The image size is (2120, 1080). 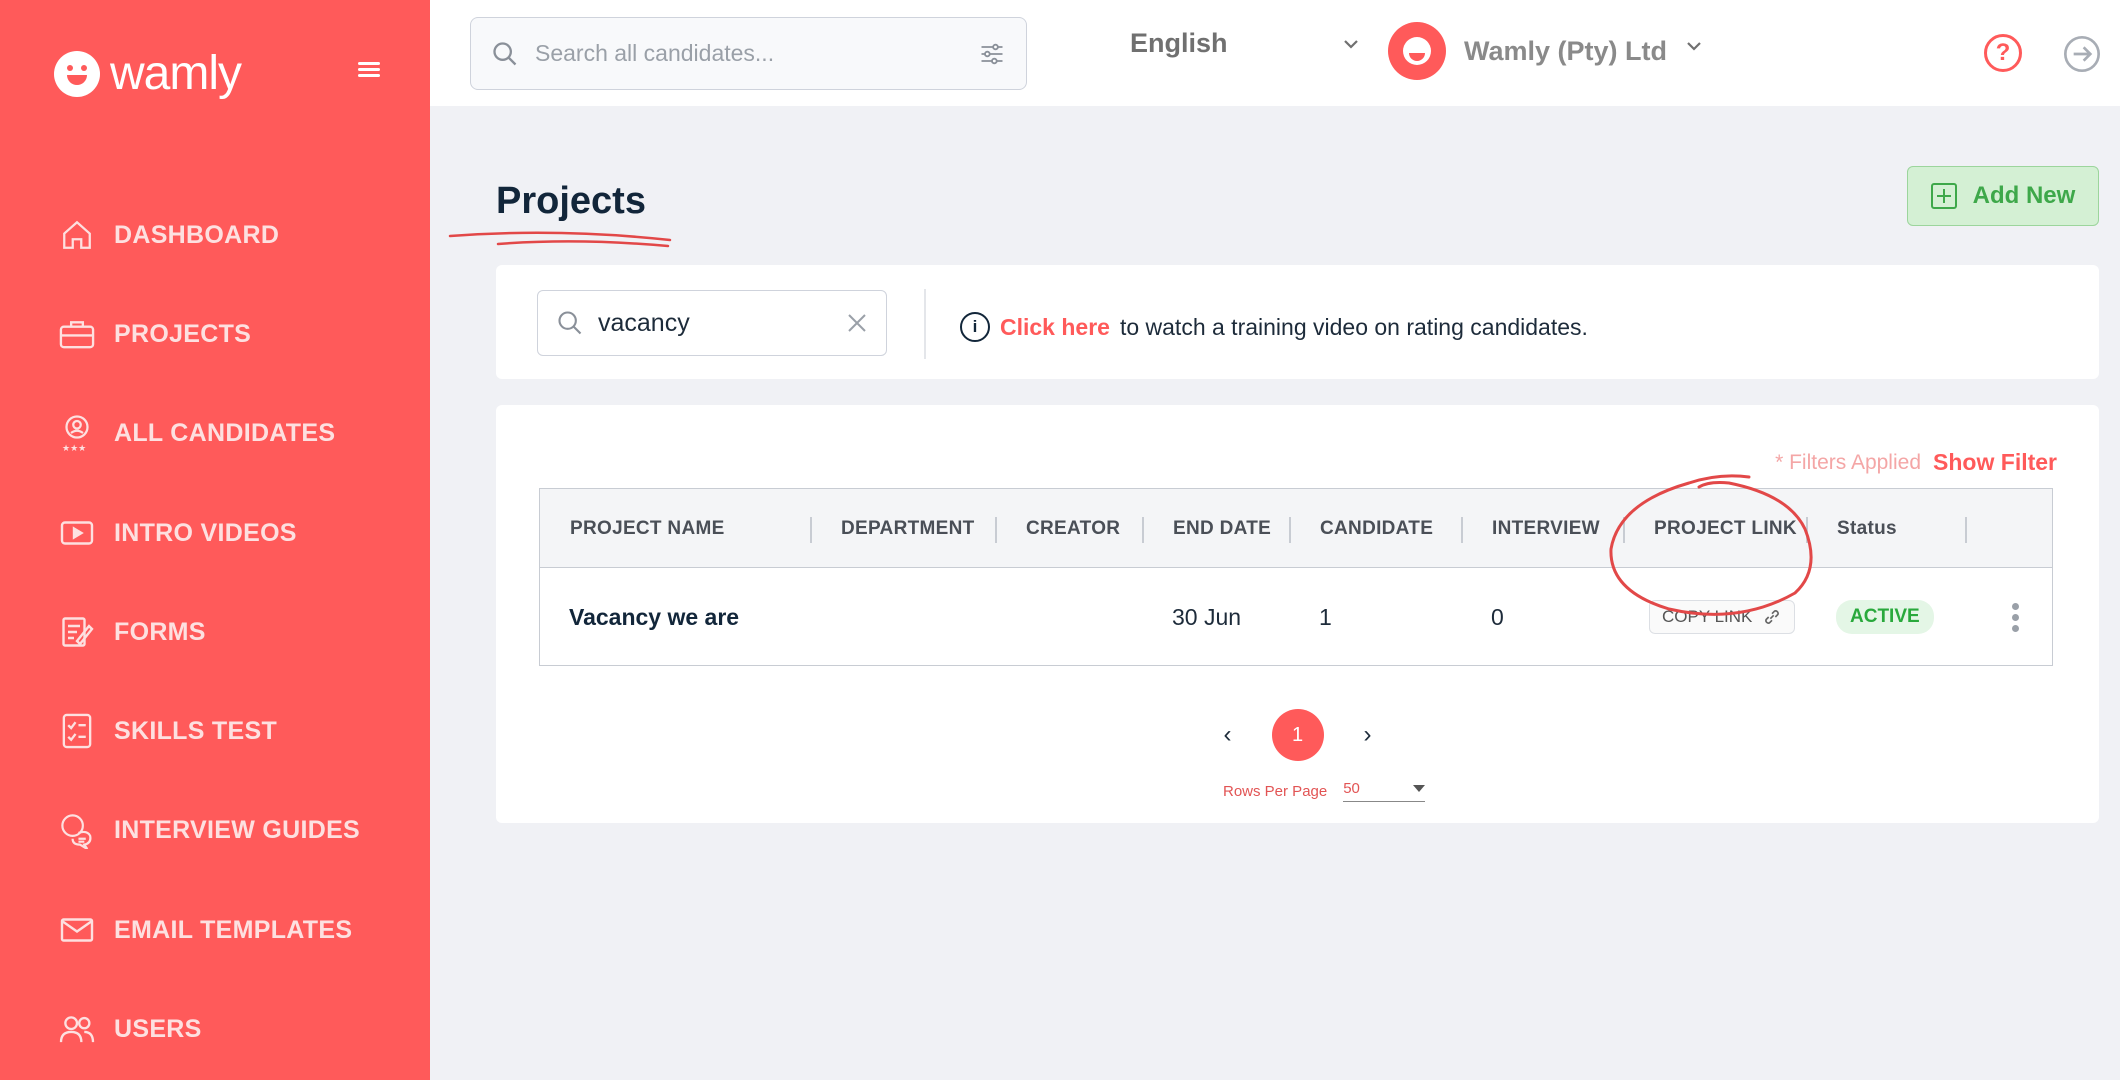 What do you see at coordinates (1179, 43) in the screenshot?
I see `language-value: English` at bounding box center [1179, 43].